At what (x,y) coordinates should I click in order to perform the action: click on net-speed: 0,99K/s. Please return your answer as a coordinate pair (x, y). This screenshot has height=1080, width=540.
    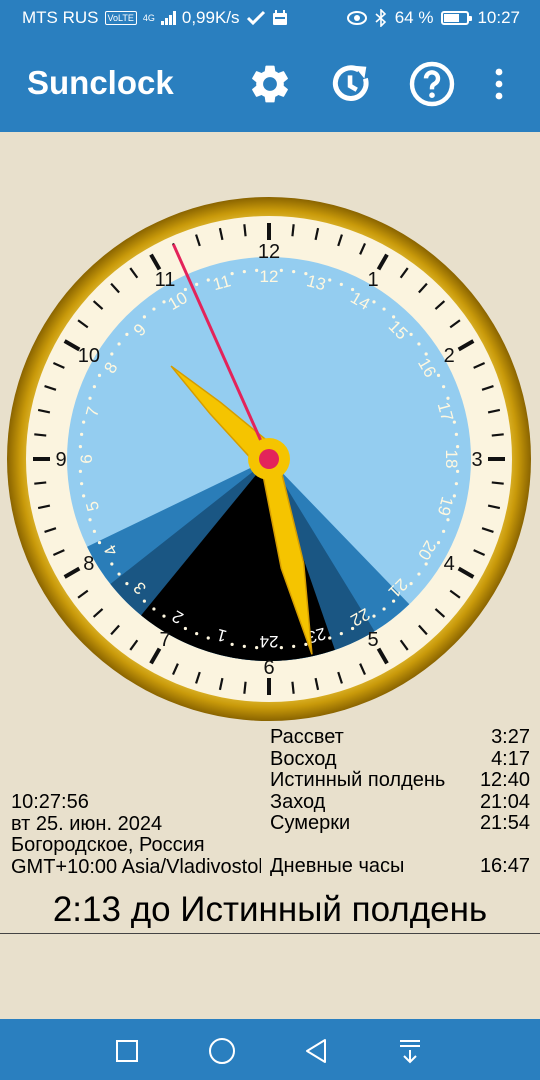
    Looking at the image, I should click on (210, 17).